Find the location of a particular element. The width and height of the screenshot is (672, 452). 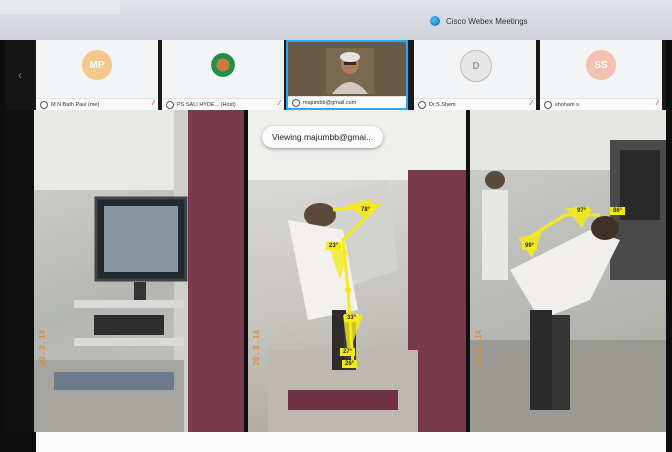

angle-tag: 26° is located at coordinates (350, 364).